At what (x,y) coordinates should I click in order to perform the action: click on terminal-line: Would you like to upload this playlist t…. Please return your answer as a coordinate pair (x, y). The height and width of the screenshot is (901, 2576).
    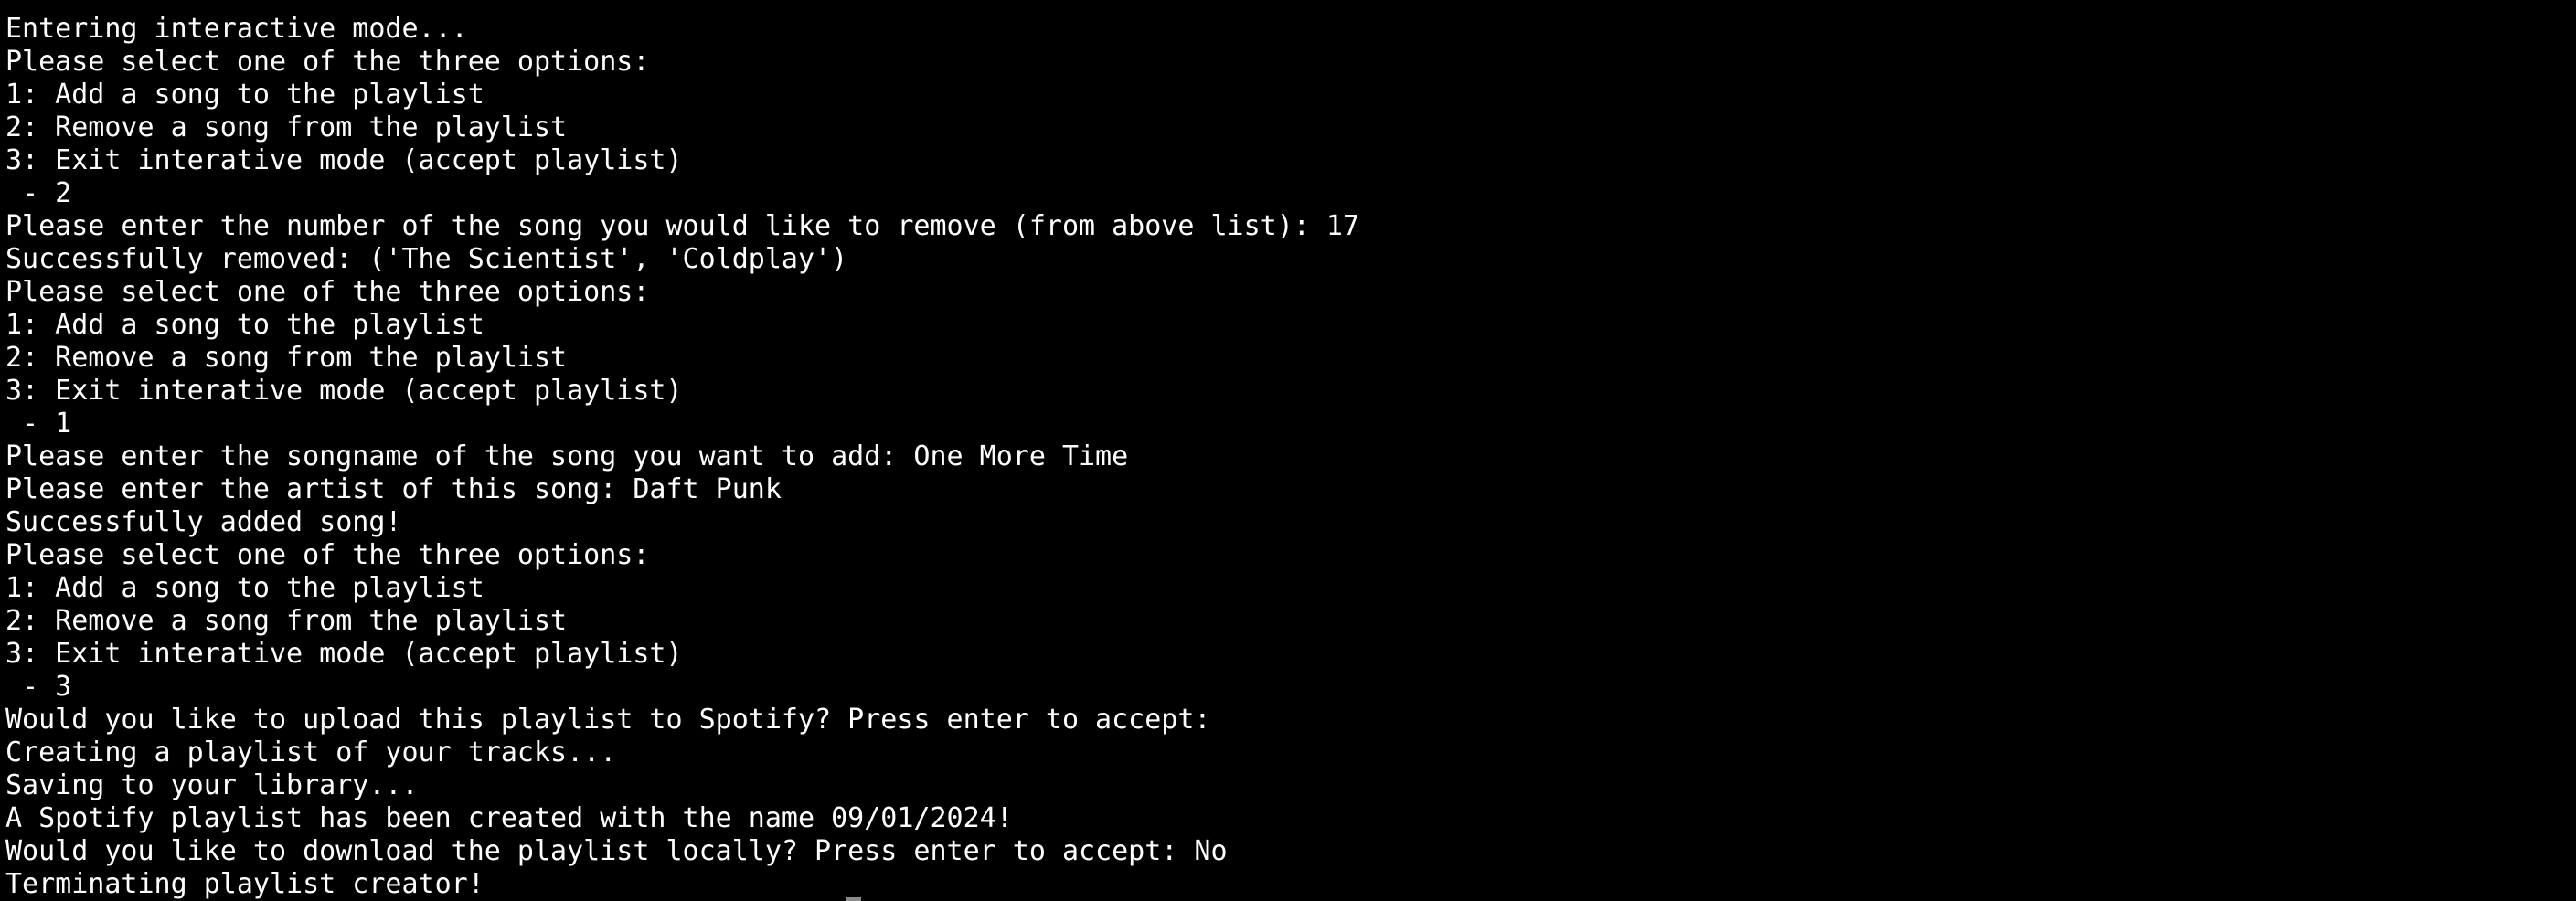
    Looking at the image, I should click on (608, 720).